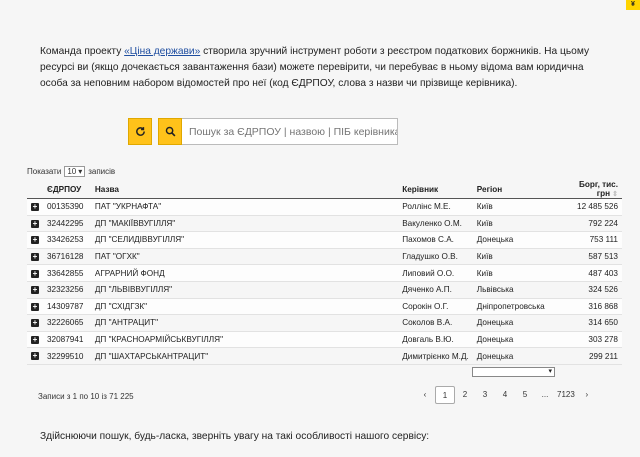 The width and height of the screenshot is (640, 457). What do you see at coordinates (67, 323) in the screenshot?
I see `cell-code: 32226065` at bounding box center [67, 323].